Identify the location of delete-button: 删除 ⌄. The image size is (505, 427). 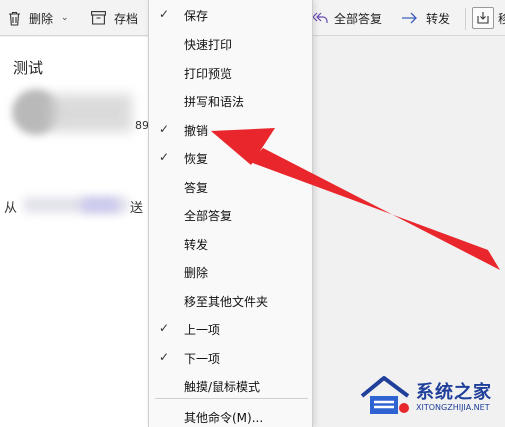
(38, 18).